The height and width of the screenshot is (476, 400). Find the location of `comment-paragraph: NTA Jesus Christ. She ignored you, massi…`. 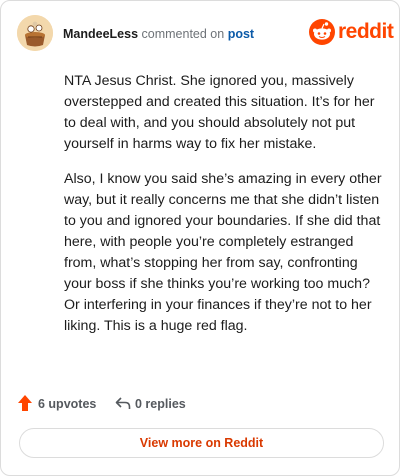

comment-paragraph: NTA Jesus Christ. She ignored you, massi… is located at coordinates (219, 112).